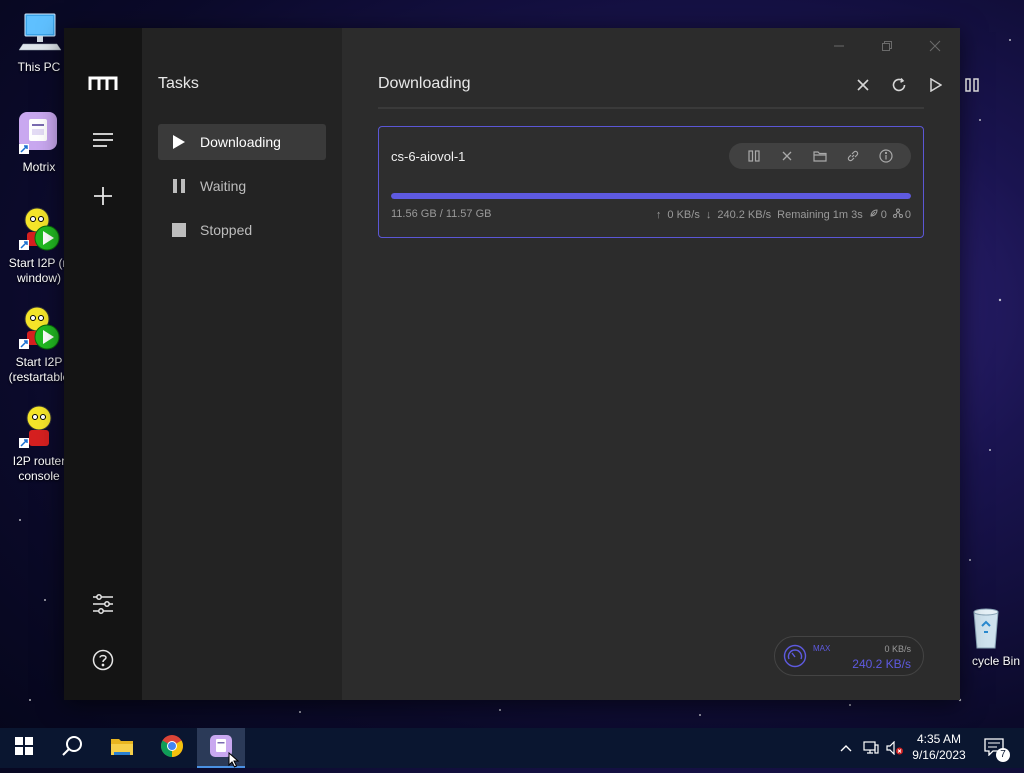  Describe the element at coordinates (512, 748) in the screenshot. I see `taskbar: 4:35 AM 9/16/2023 7` at that location.